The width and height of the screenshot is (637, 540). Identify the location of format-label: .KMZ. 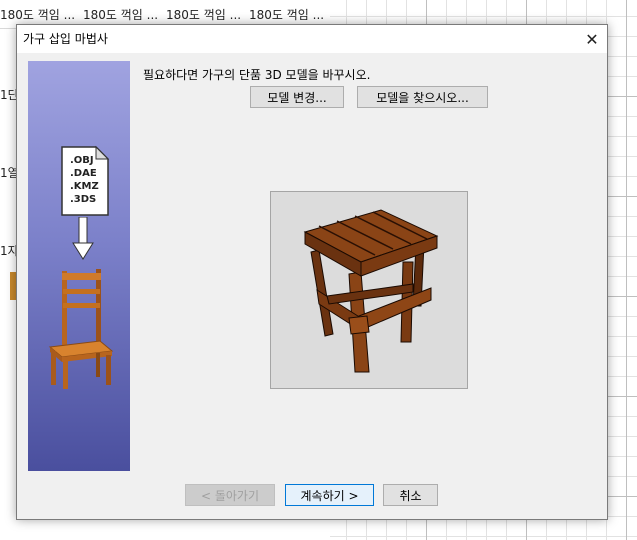
(84, 186).